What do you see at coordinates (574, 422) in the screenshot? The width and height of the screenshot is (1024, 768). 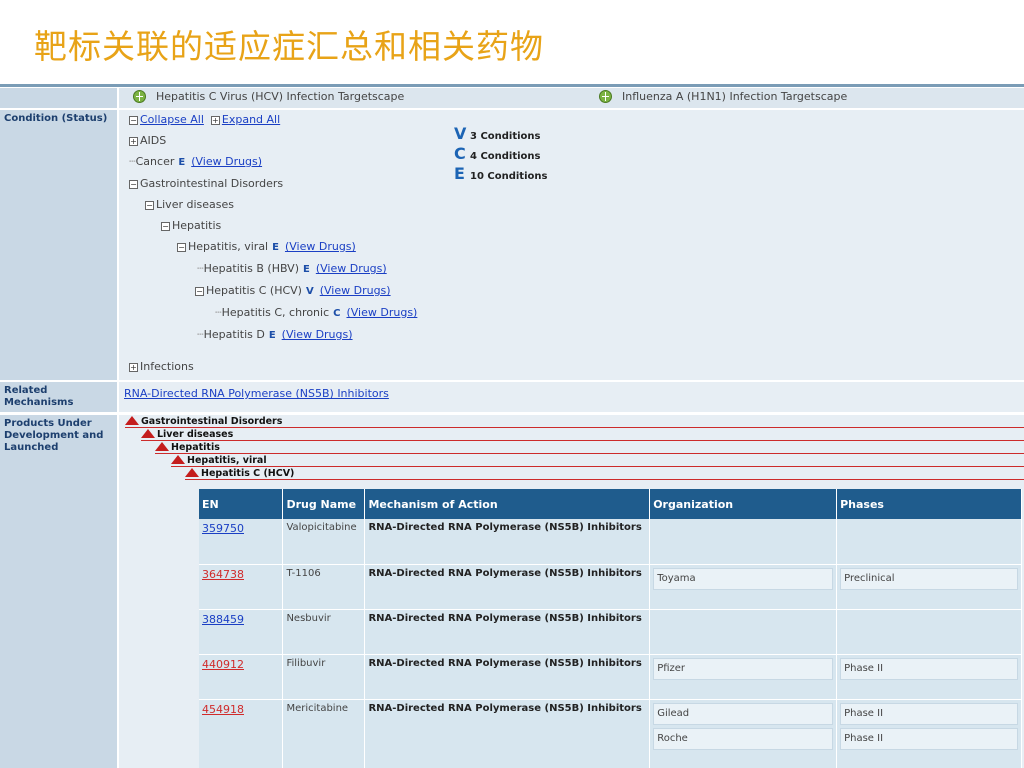 I see `hierarchy-level-1: Gastrointestinal Disorders` at bounding box center [574, 422].